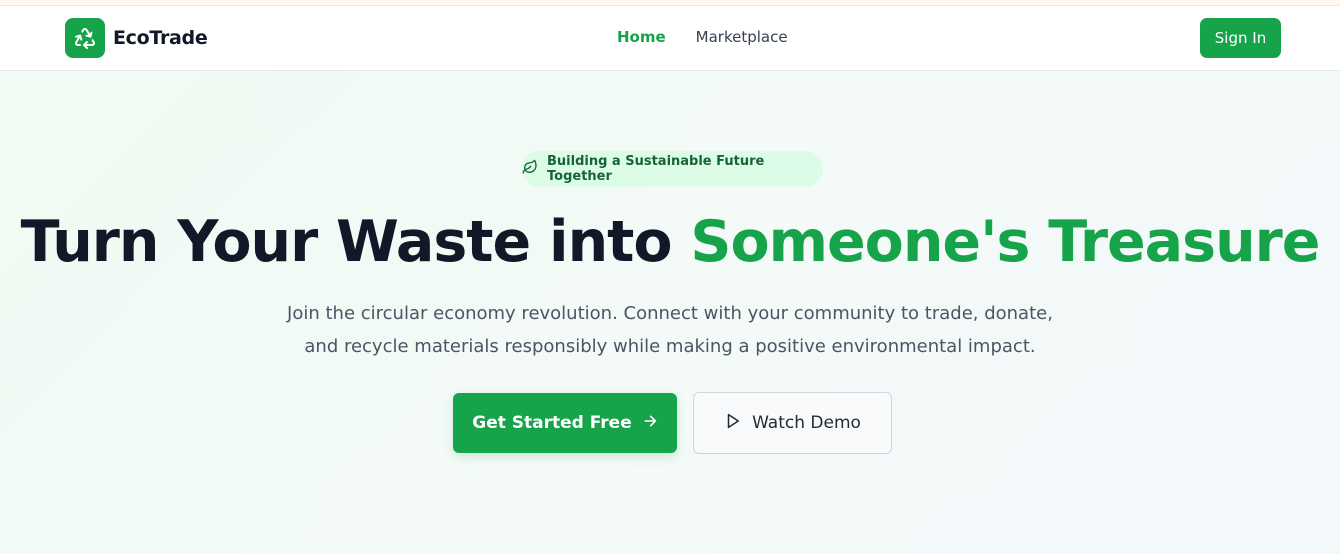 Image resolution: width=1340 pixels, height=554 pixels. Describe the element at coordinates (355, 242) in the screenshot. I see `headline-part1: Turn Your Waste into` at that location.